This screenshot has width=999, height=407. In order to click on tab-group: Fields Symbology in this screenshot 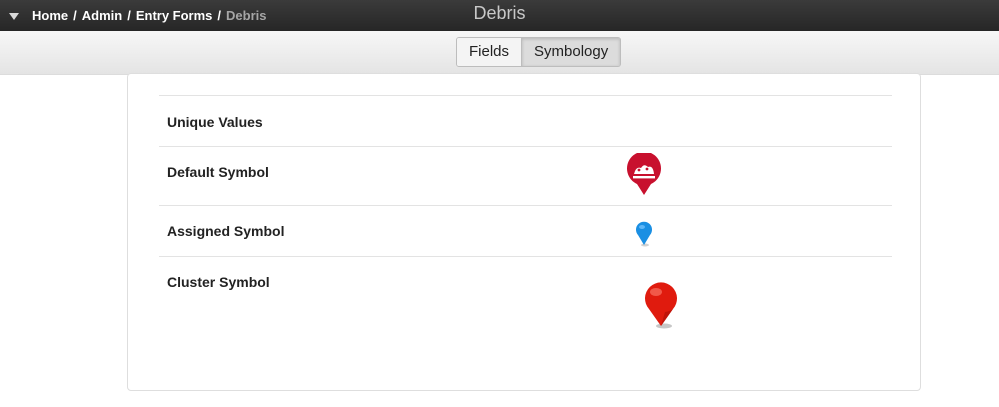, I will do `click(539, 52)`.